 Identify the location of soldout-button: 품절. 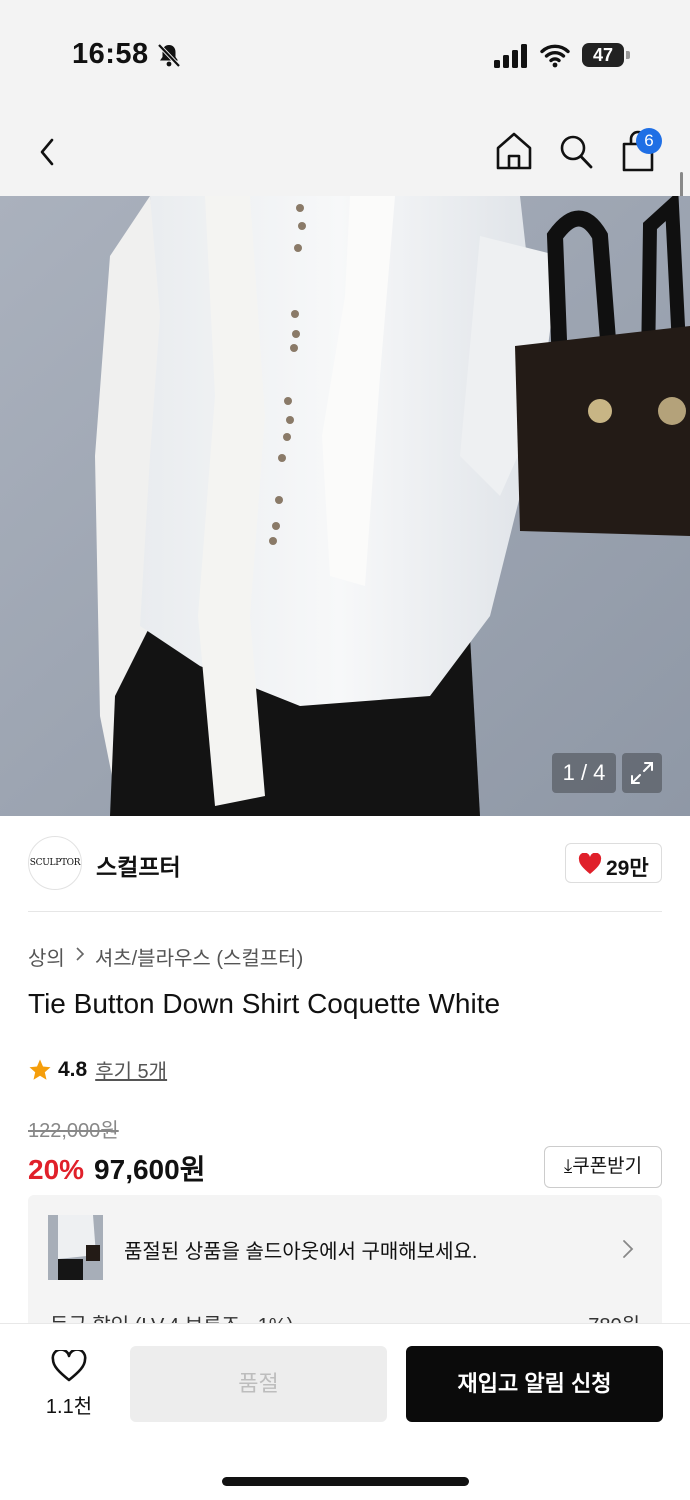
(258, 1384).